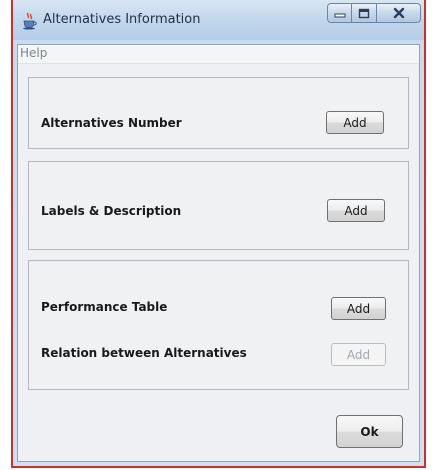 This screenshot has width=439, height=470. I want to click on alternatives-number-label: Alternatives Number, so click(111, 123).